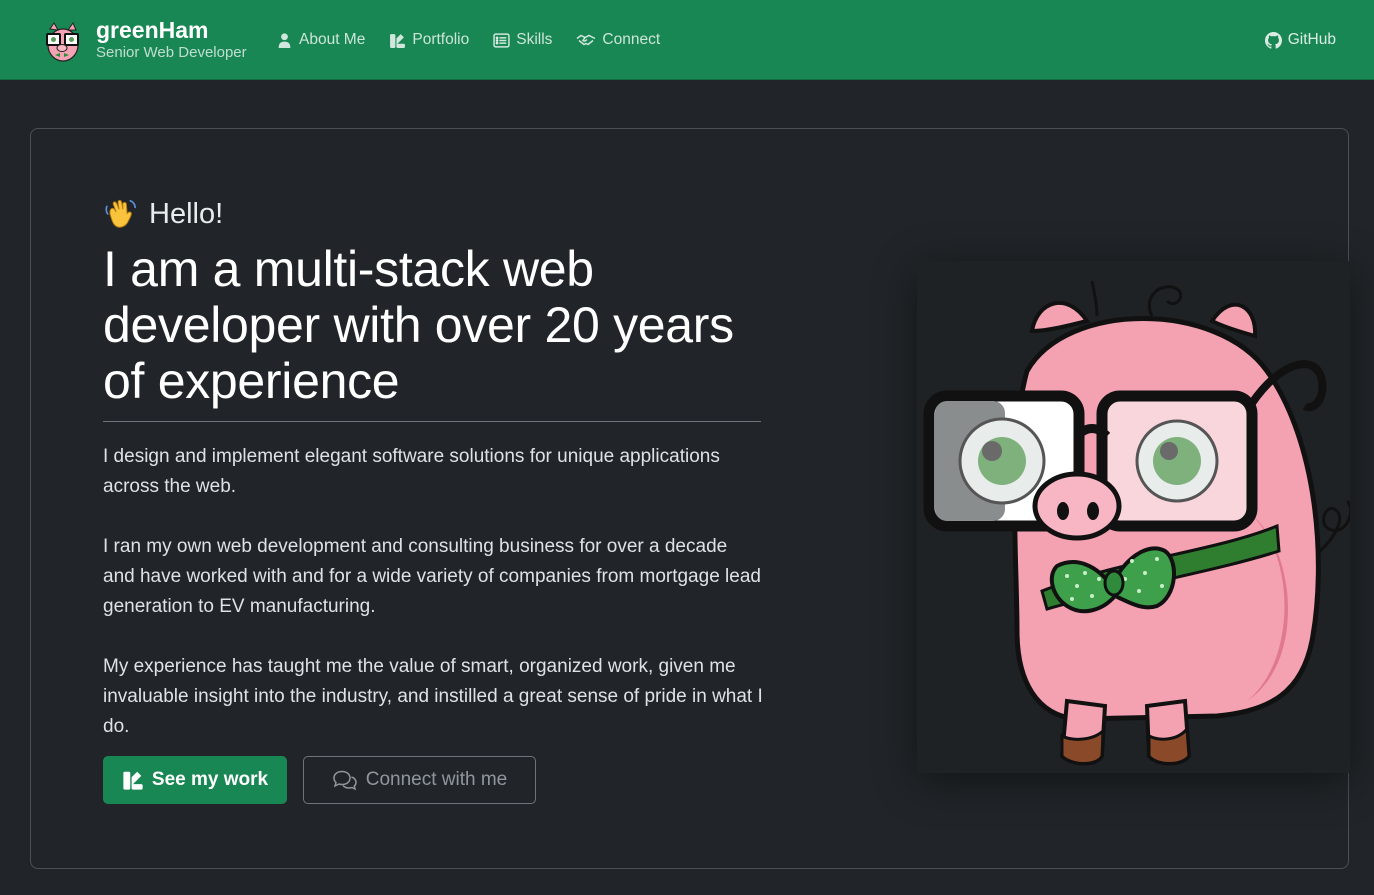 The width and height of the screenshot is (1374, 895). Describe the element at coordinates (433, 214) in the screenshot. I see `greeting: Hello!` at that location.